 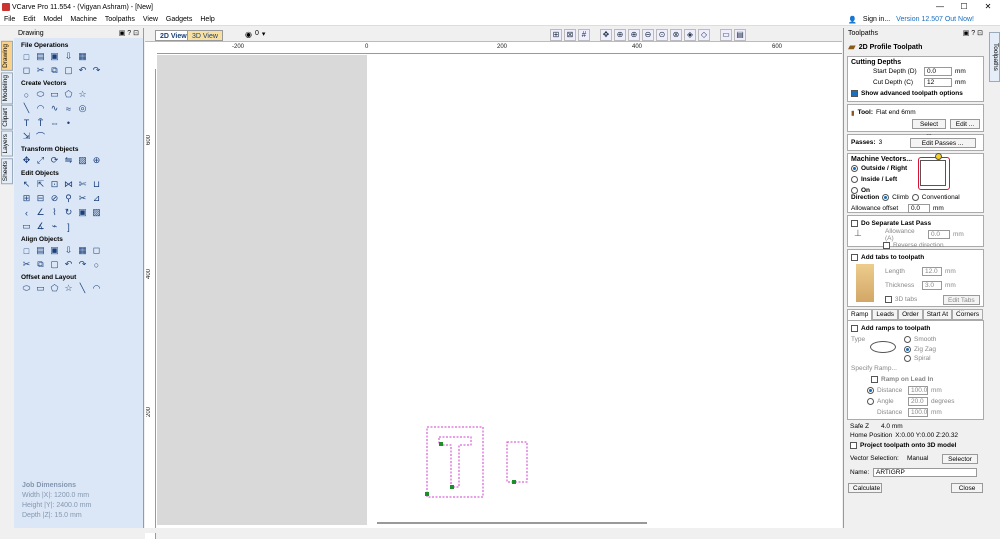 I want to click on image-icon: ▨, so click(x=96, y=212).